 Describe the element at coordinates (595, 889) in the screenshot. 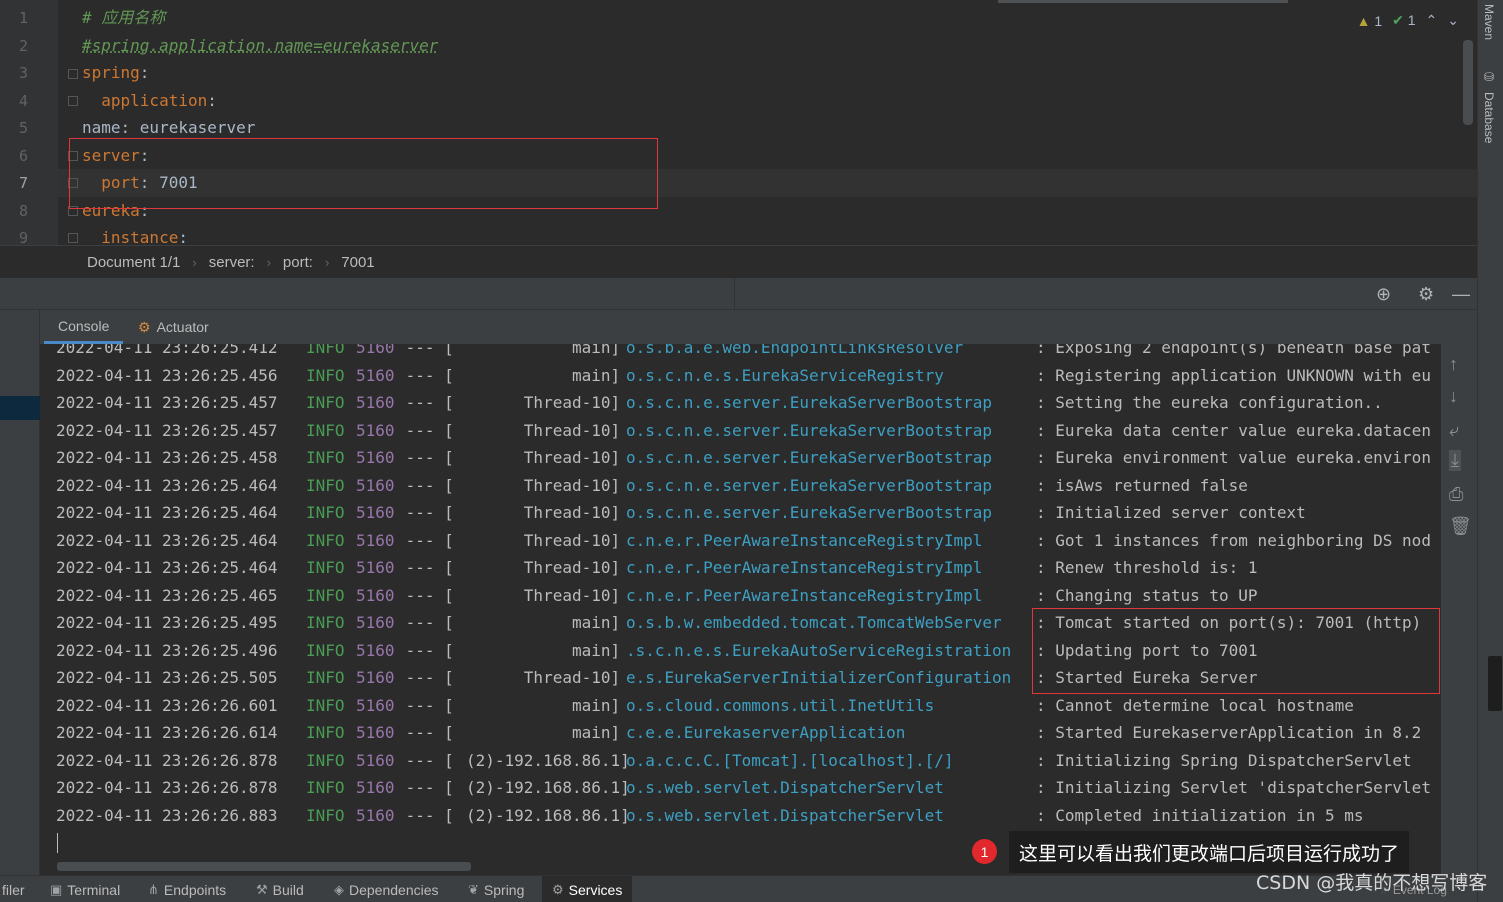

I see `tab-label: Services` at that location.